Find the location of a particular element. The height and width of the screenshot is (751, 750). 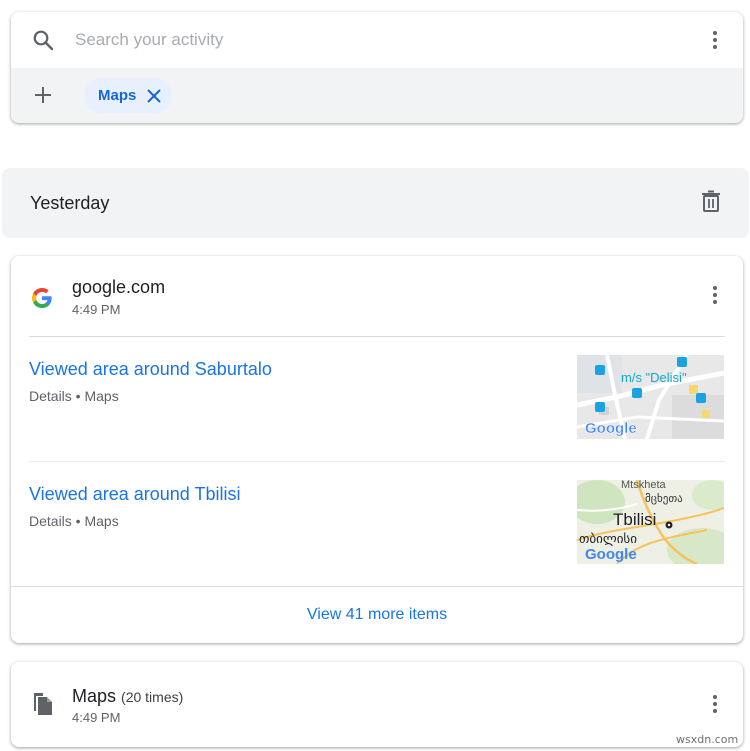

maps-bundle-card: Maps (20 times) 4:49 PM is located at coordinates (377, 704).